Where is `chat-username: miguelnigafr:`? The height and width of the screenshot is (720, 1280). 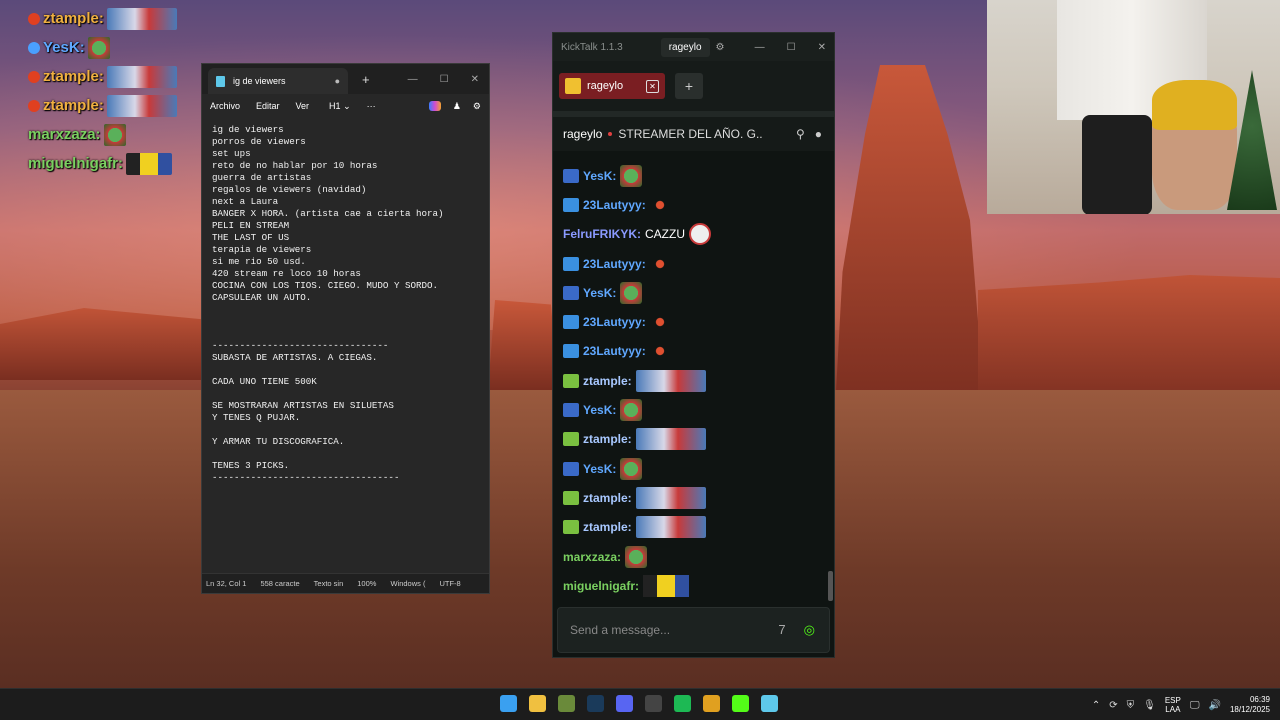 chat-username: miguelnigafr: is located at coordinates (601, 586).